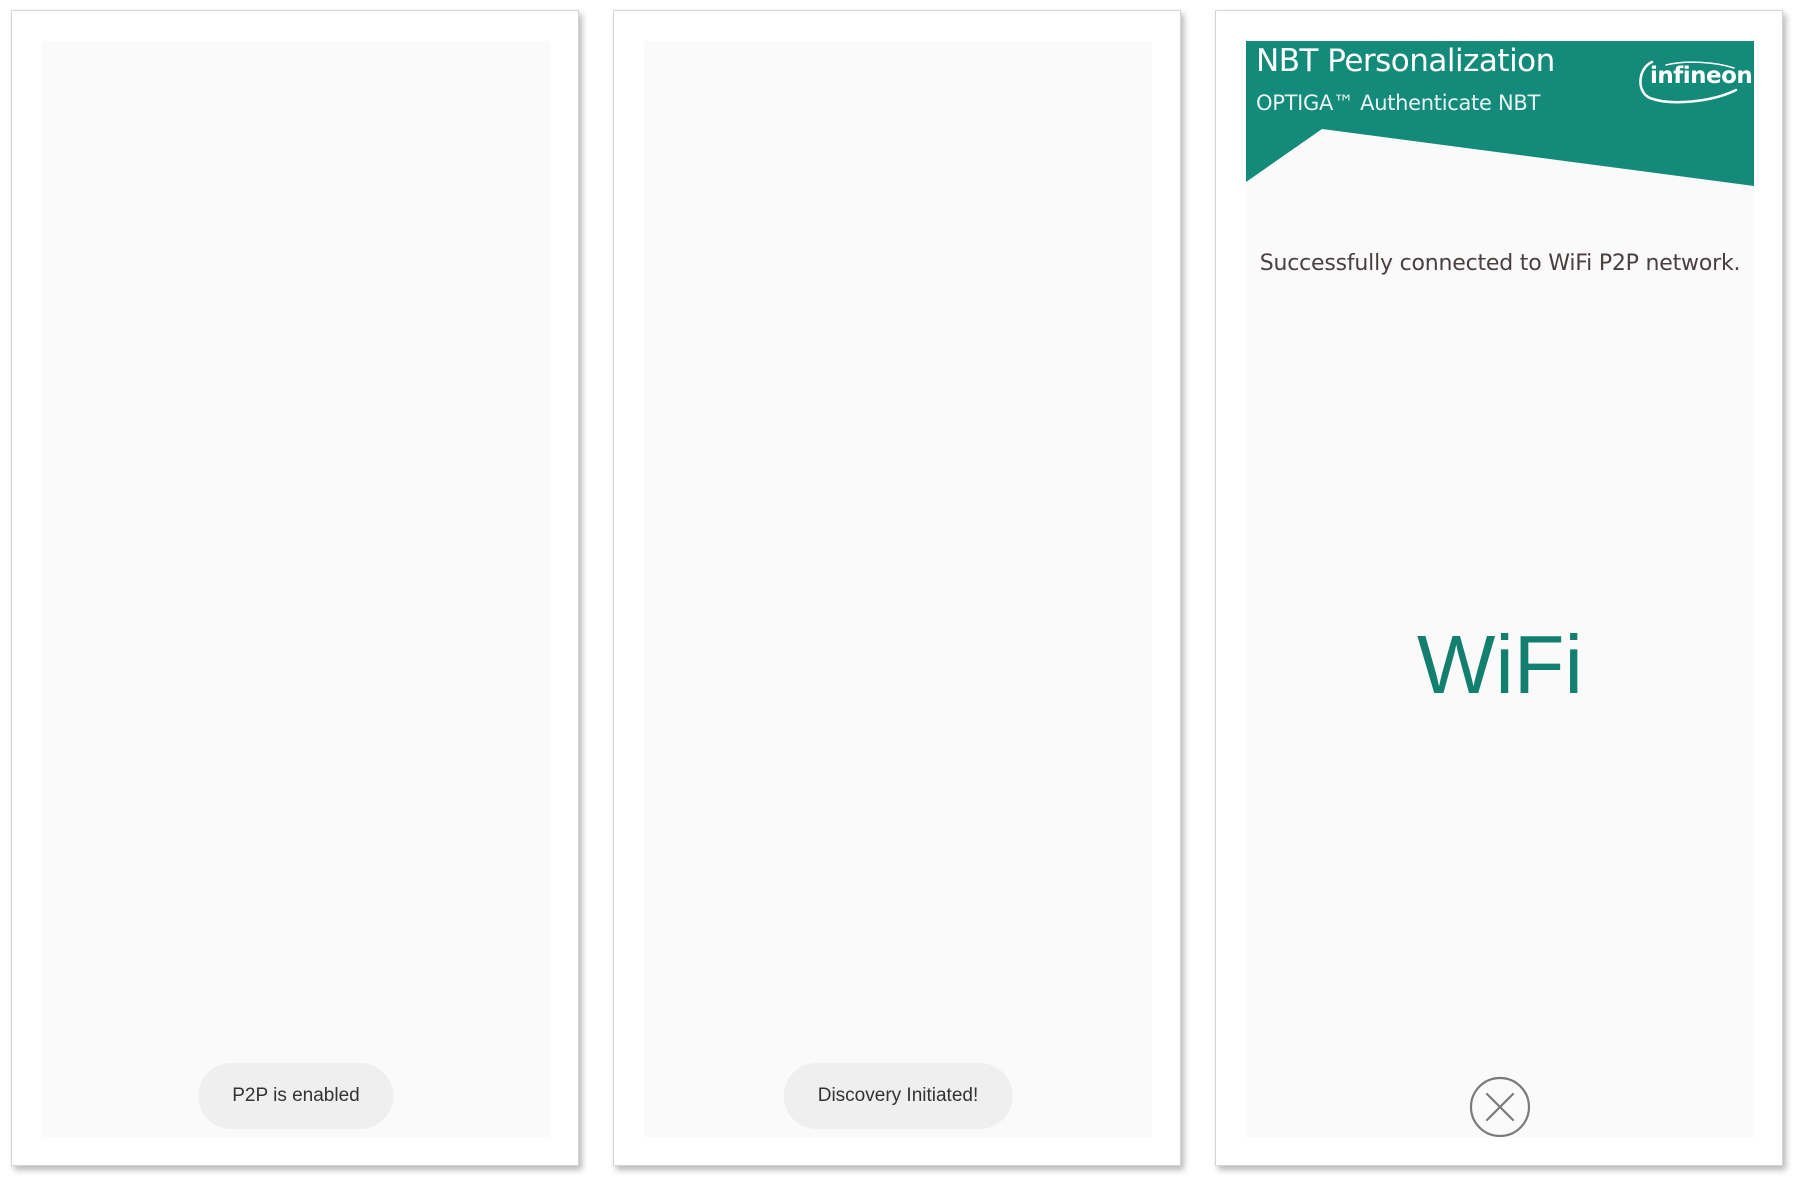 Image resolution: width=1796 pixels, height=1177 pixels. What do you see at coordinates (1701, 76) in the screenshot?
I see `logo-wordmark: infineon` at bounding box center [1701, 76].